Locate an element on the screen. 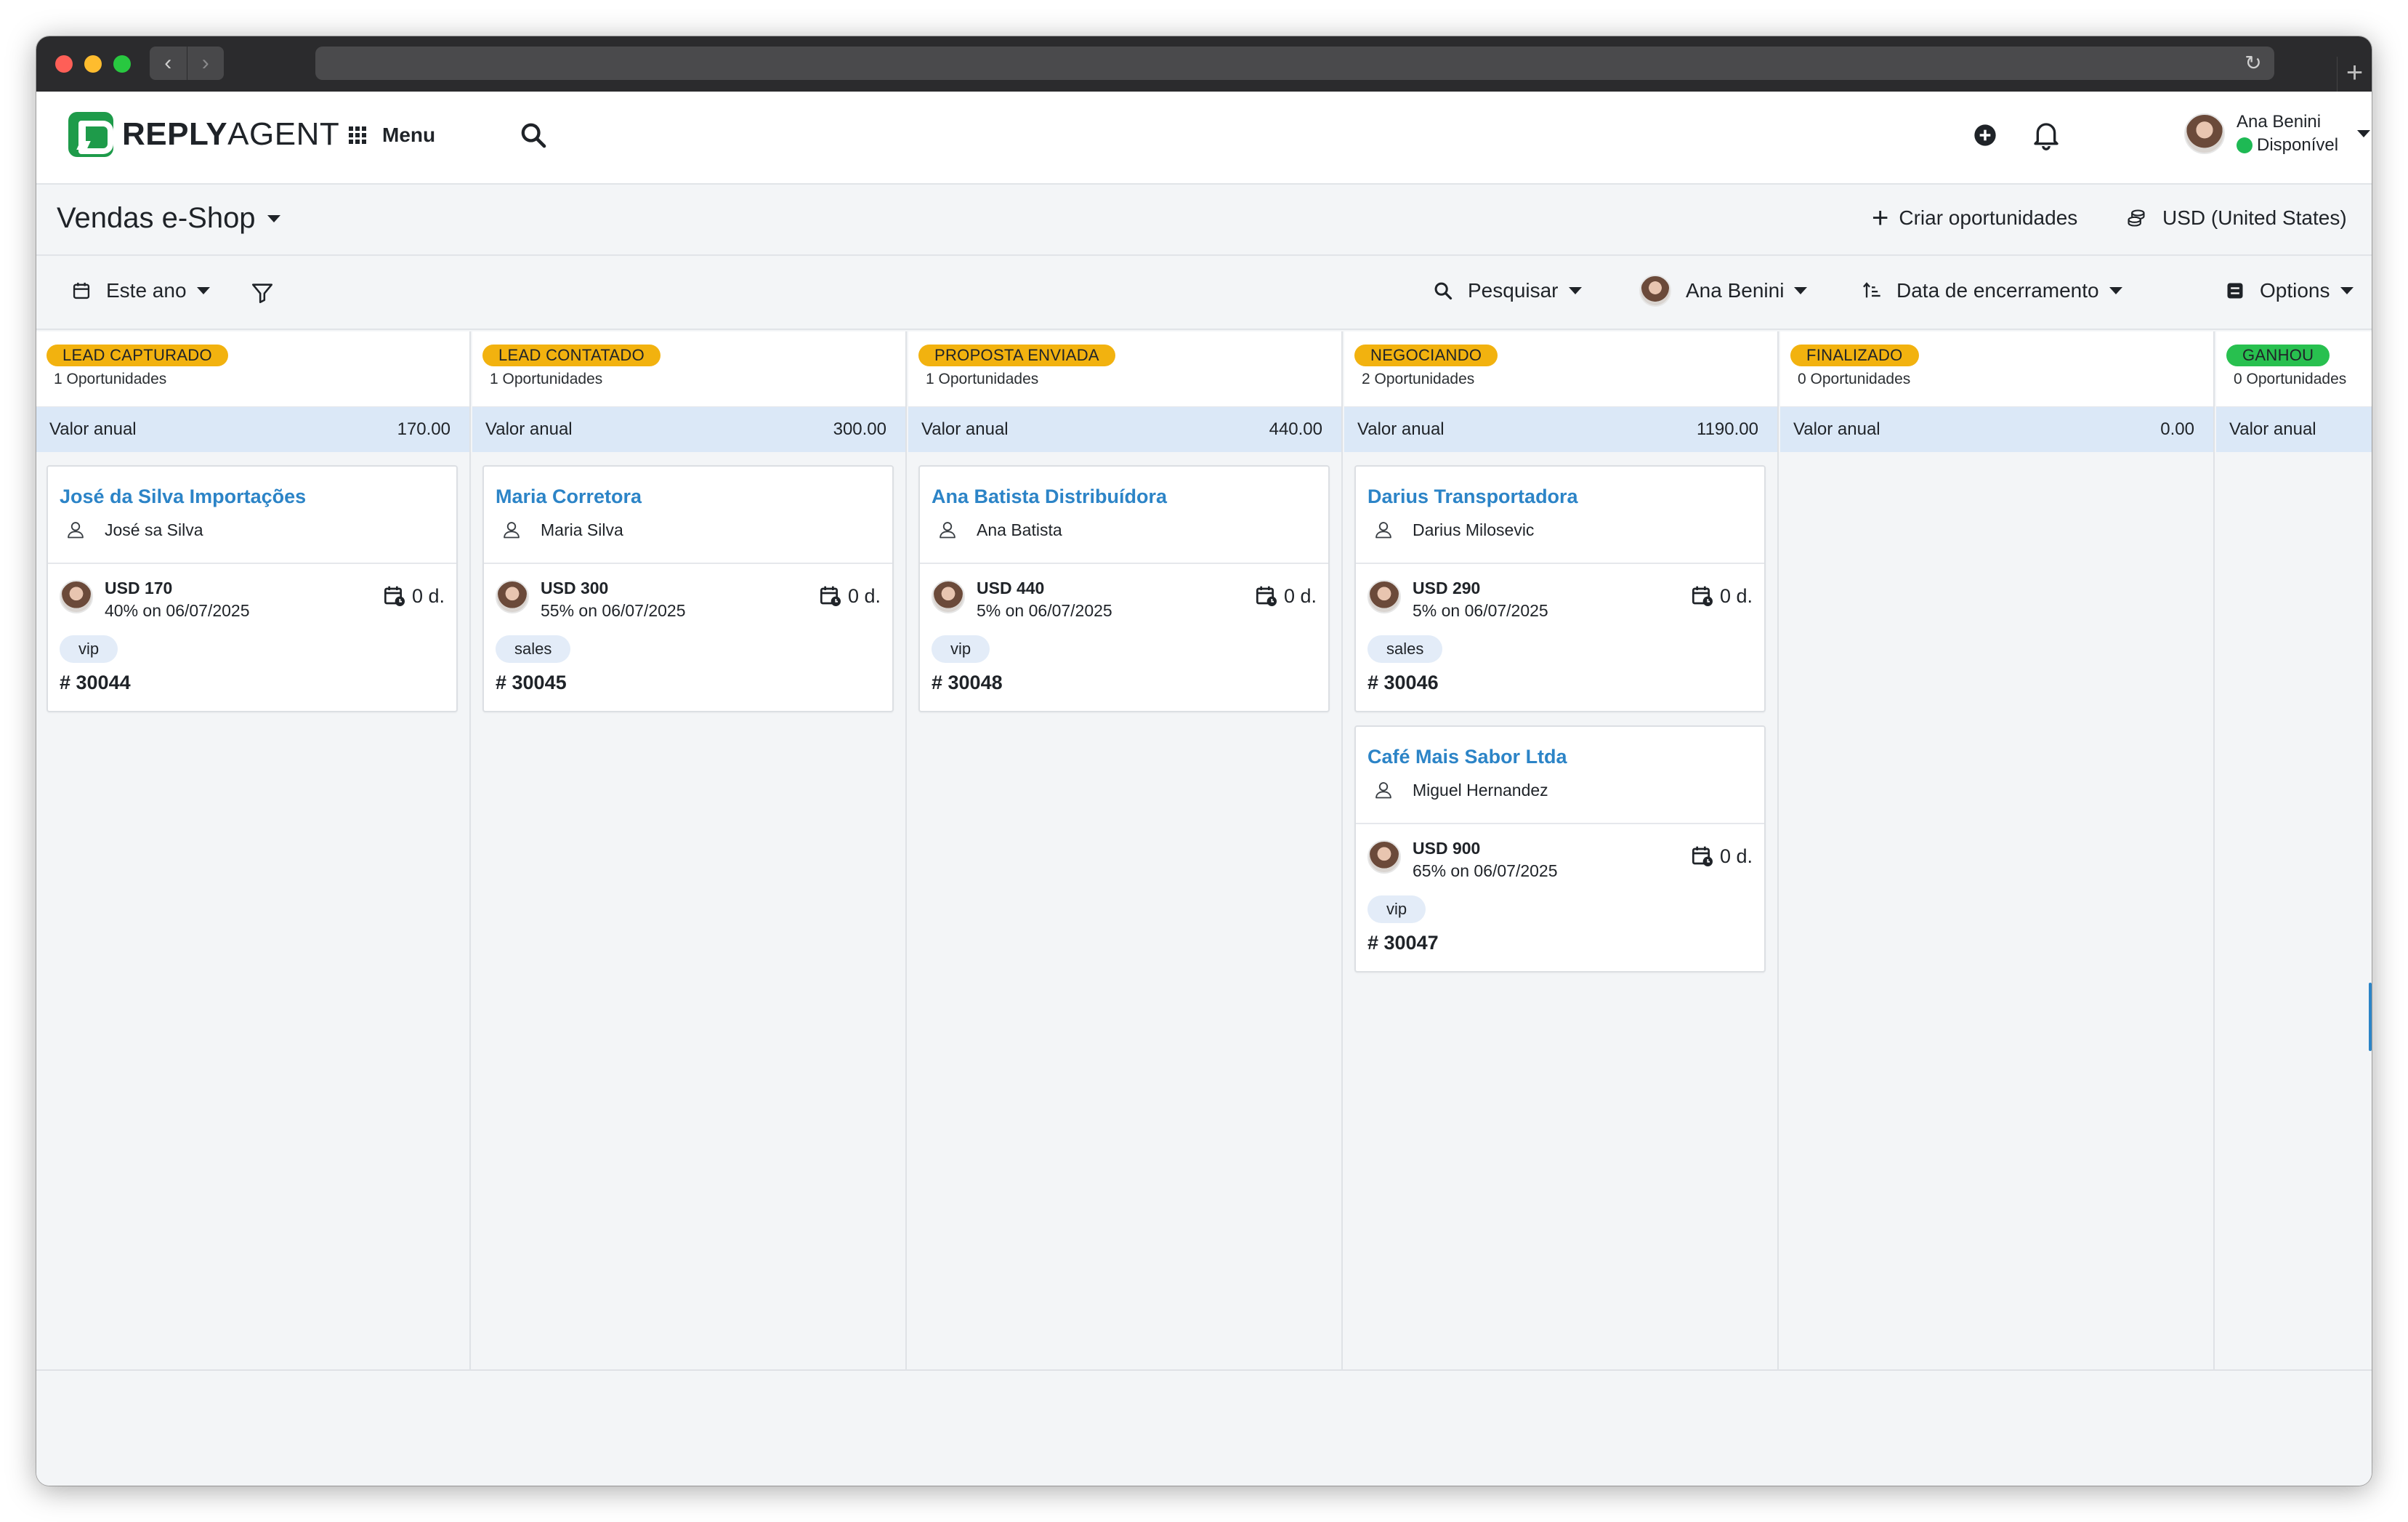  stage-badge: GANHOU is located at coordinates (2278, 355).